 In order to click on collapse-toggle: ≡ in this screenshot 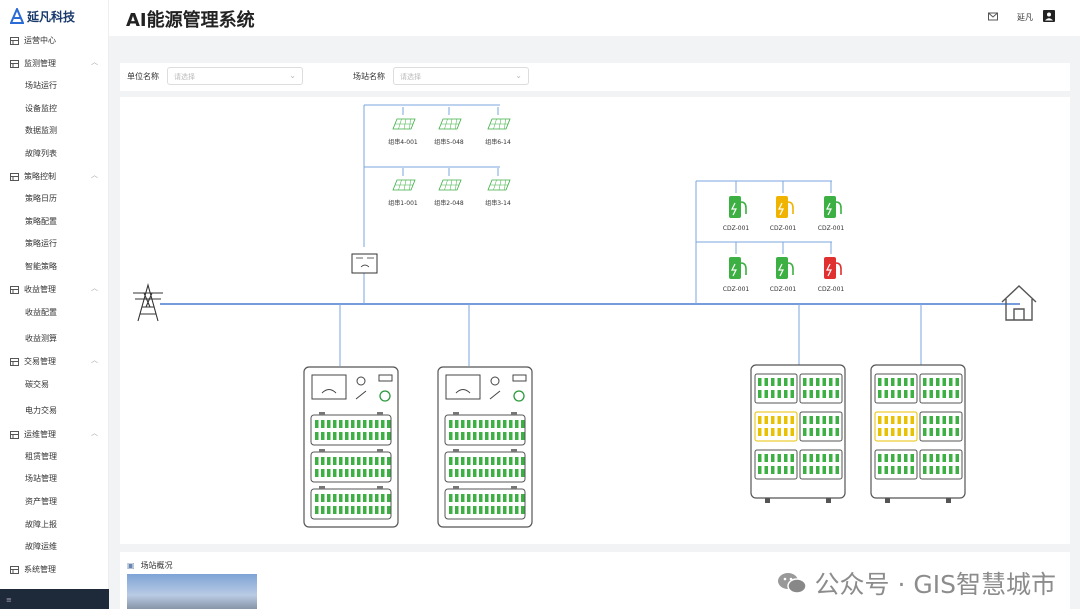, I will do `click(54, 599)`.